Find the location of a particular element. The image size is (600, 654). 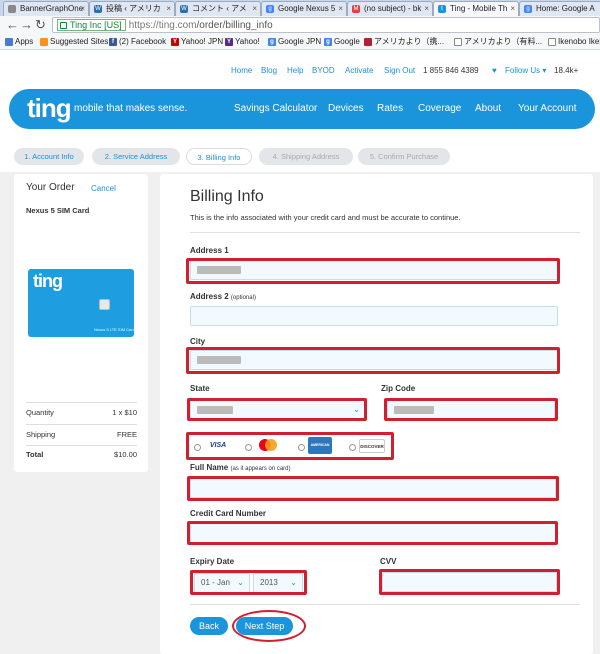

cvv-label: CVV is located at coordinates (388, 561).